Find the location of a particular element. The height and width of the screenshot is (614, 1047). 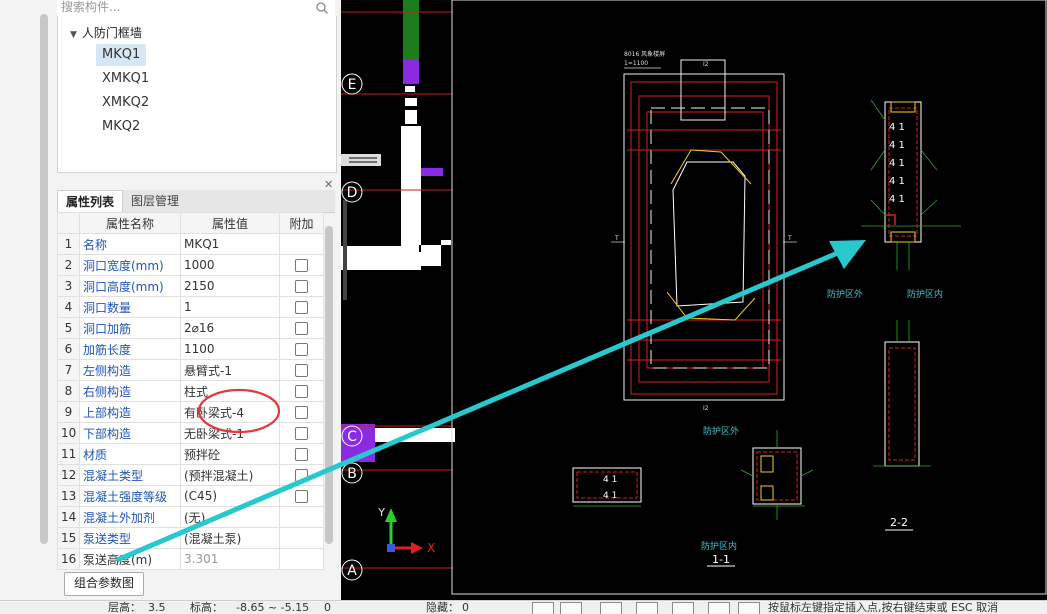

command-hint: 按鼠标左键指定插入点,按右键结束或 ESC 取消 is located at coordinates (883, 607).